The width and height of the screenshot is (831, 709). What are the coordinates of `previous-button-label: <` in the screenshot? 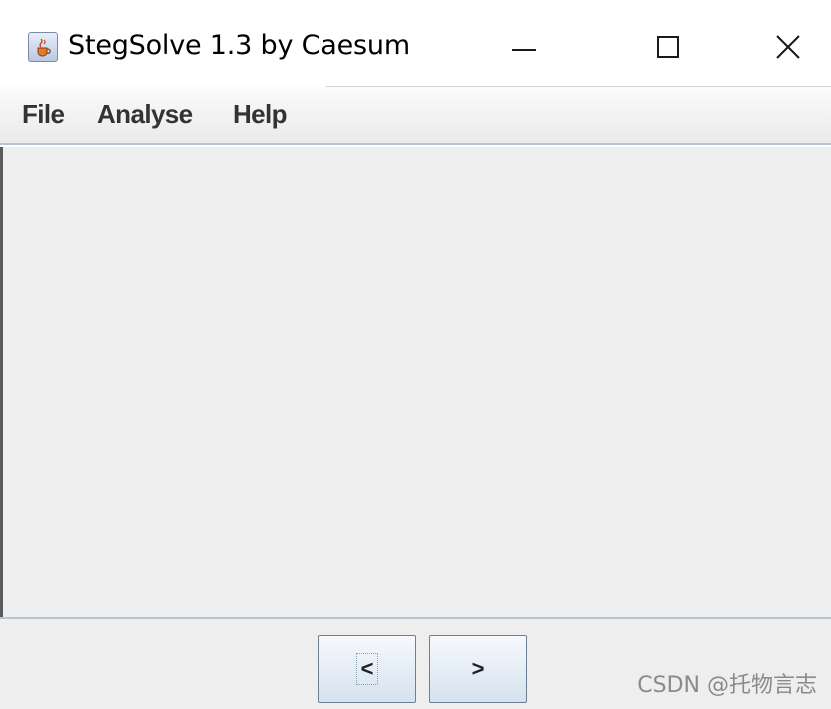 It's located at (367, 669).